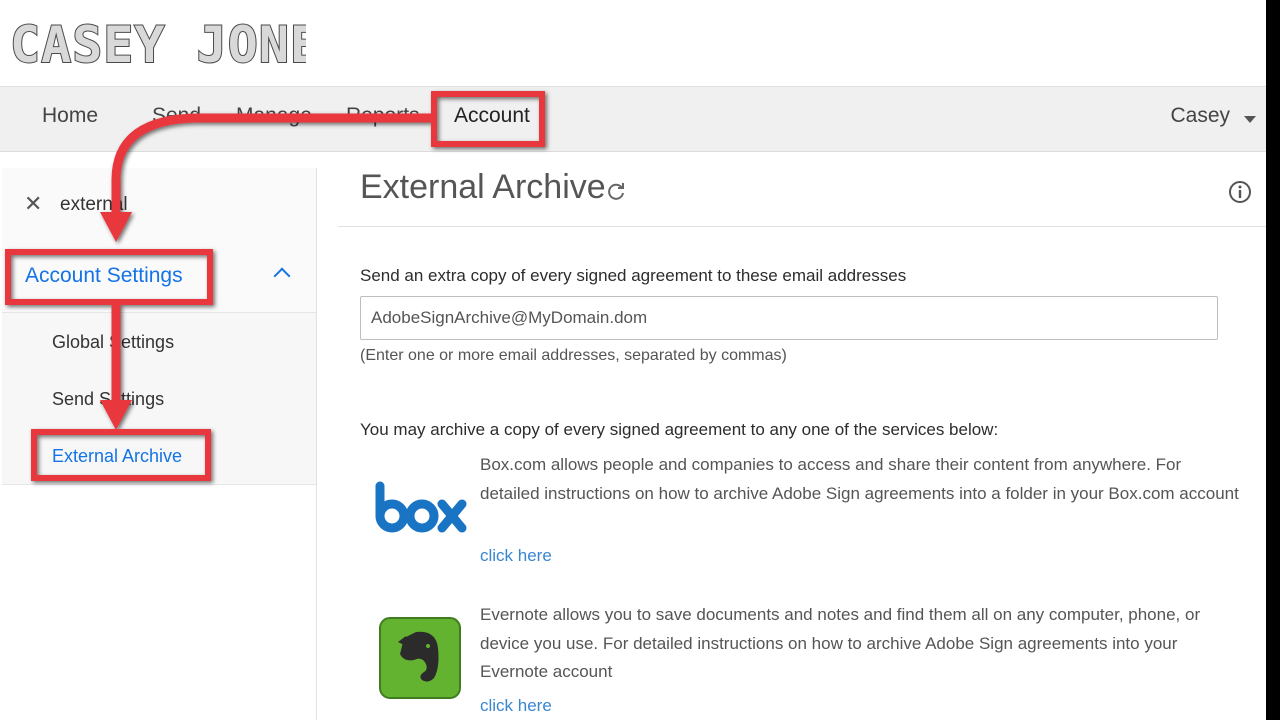 This screenshot has height=720, width=1280. Describe the element at coordinates (108, 399) in the screenshot. I see `sidebar-item-send-settings: Send Settings` at that location.